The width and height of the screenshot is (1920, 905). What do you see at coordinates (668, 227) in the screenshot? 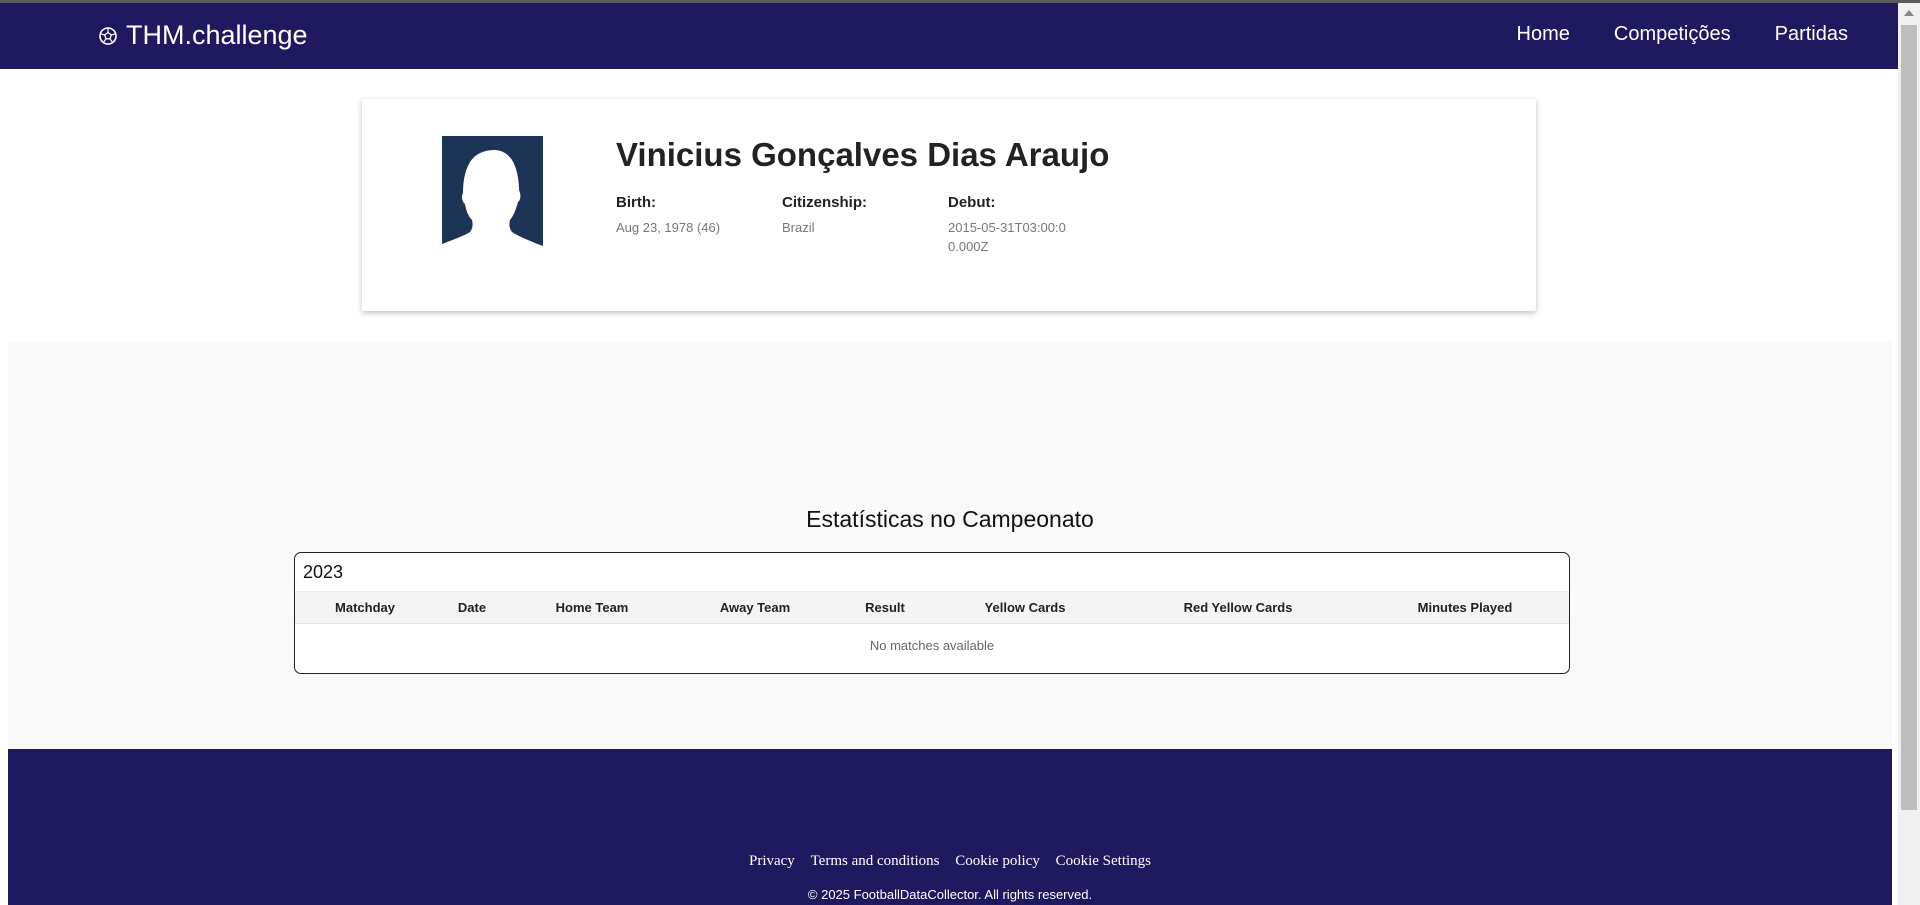
I see `birth-value: Aug 23, 1978 (46)` at bounding box center [668, 227].